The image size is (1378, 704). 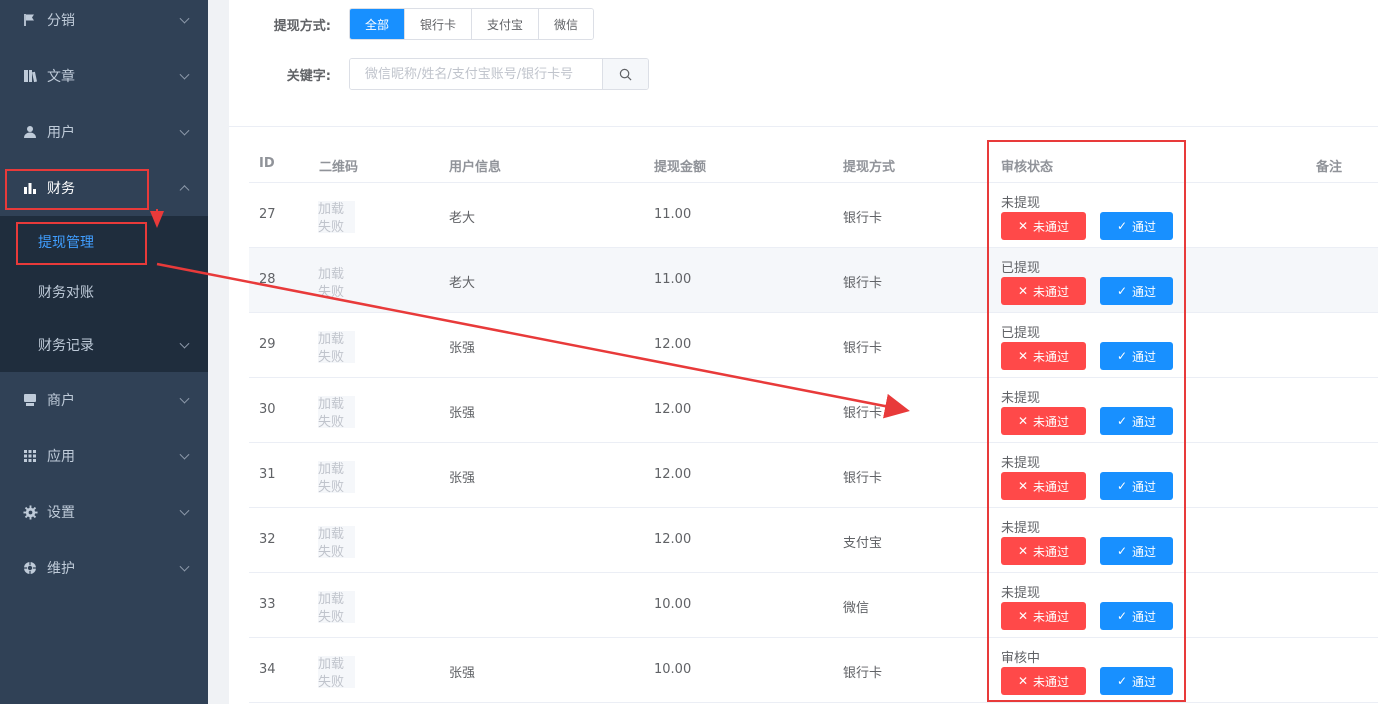 What do you see at coordinates (184, 190) in the screenshot?
I see `chevron-up-icon` at bounding box center [184, 190].